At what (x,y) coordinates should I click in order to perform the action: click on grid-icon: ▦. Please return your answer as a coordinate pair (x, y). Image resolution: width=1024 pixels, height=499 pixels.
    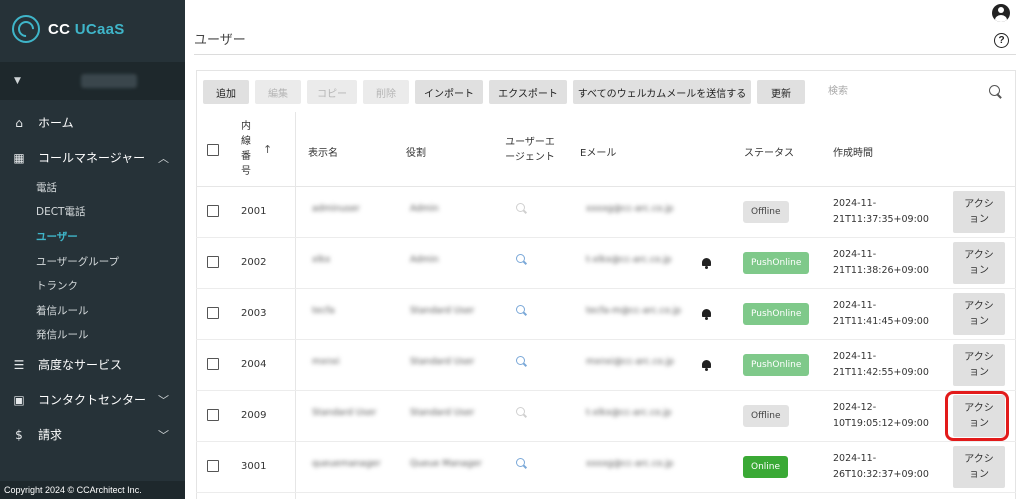
    Looking at the image, I should click on (19, 157).